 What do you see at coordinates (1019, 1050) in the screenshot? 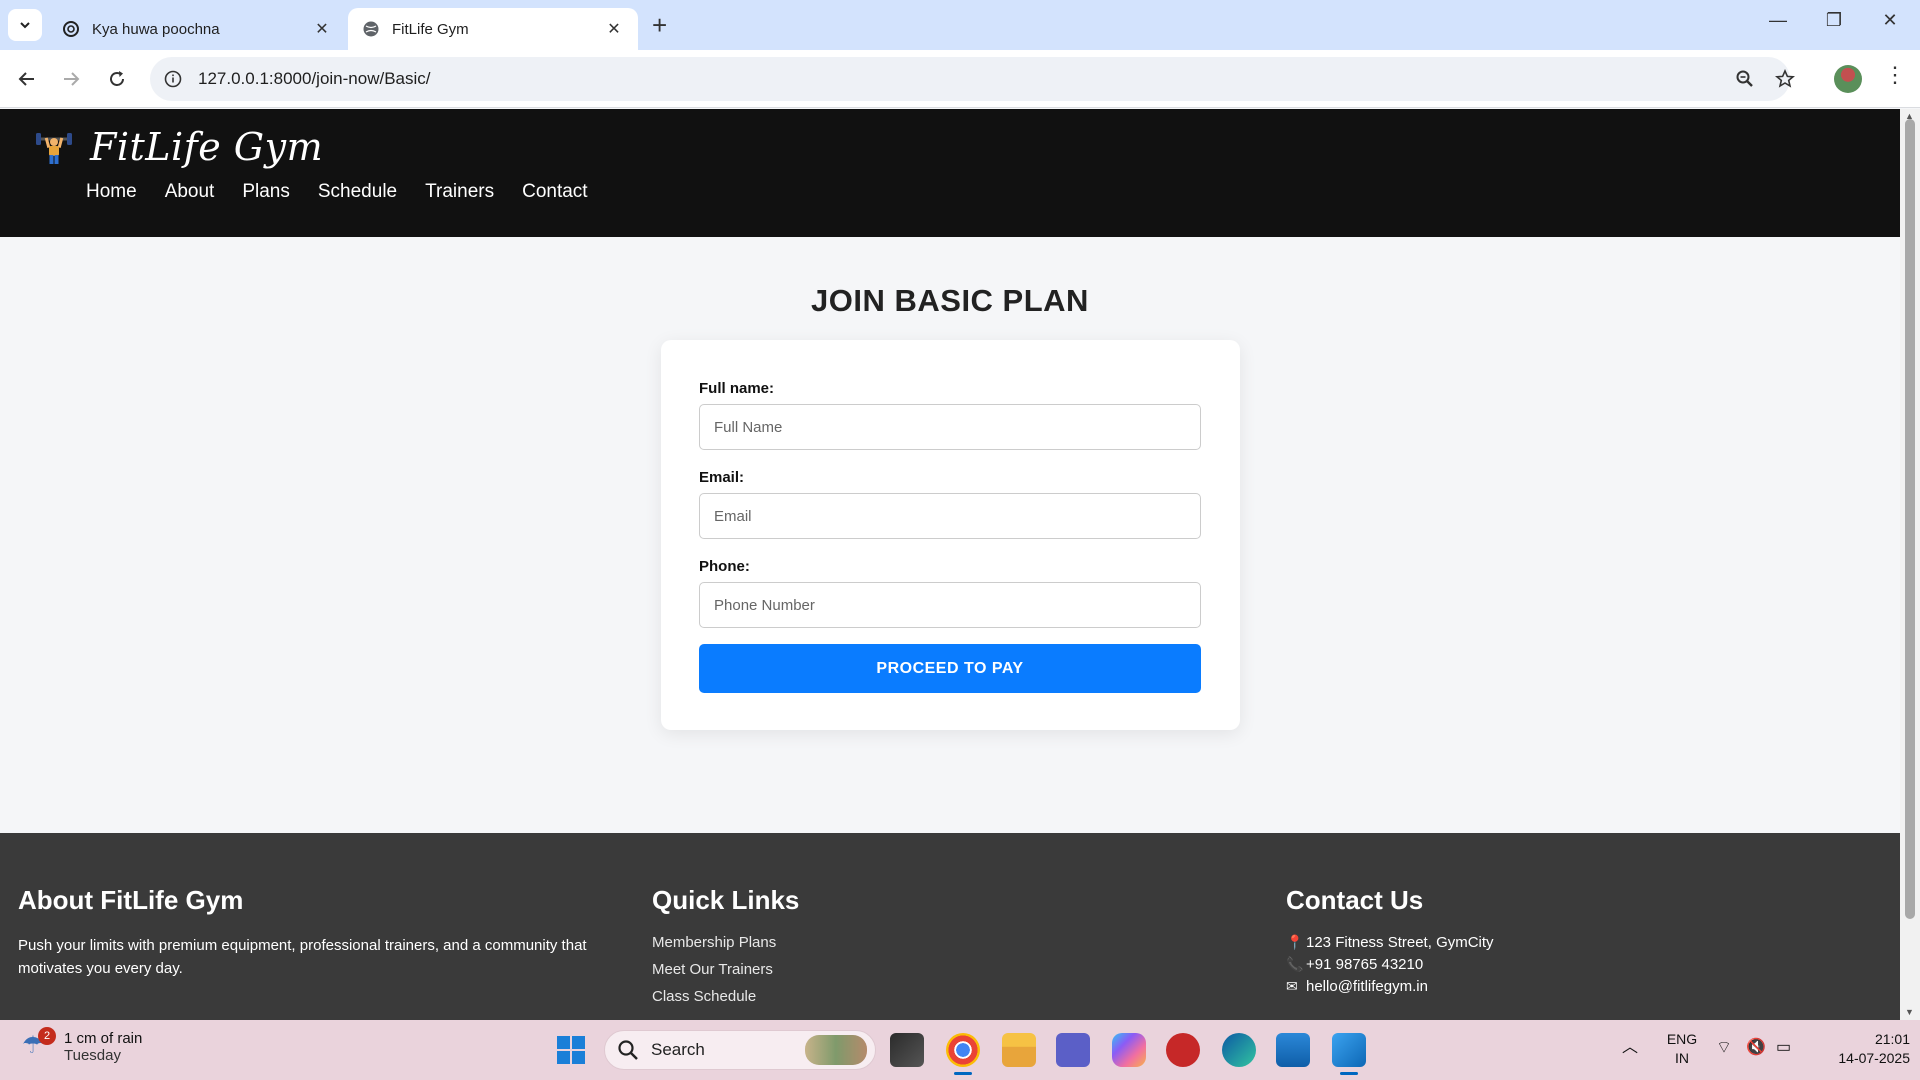
I see `file-explorer-icon` at bounding box center [1019, 1050].